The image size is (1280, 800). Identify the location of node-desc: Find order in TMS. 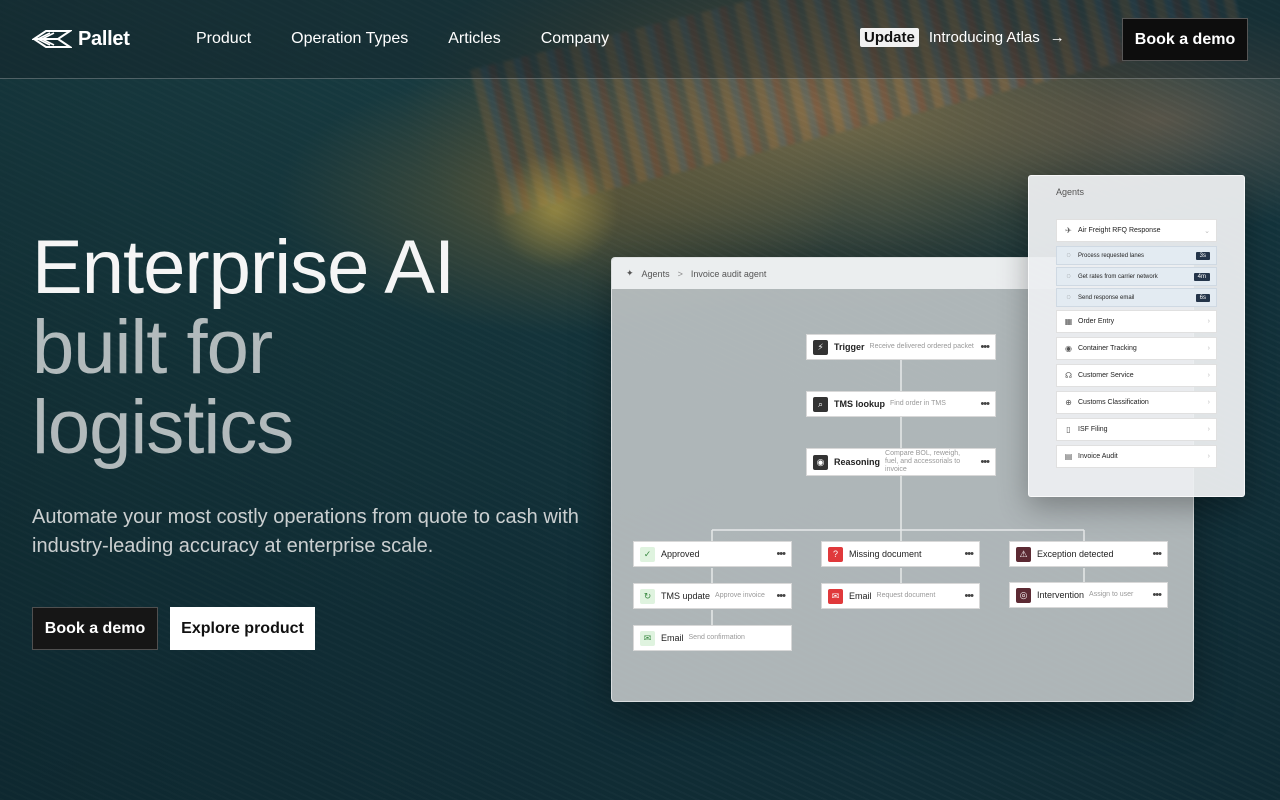
(918, 403).